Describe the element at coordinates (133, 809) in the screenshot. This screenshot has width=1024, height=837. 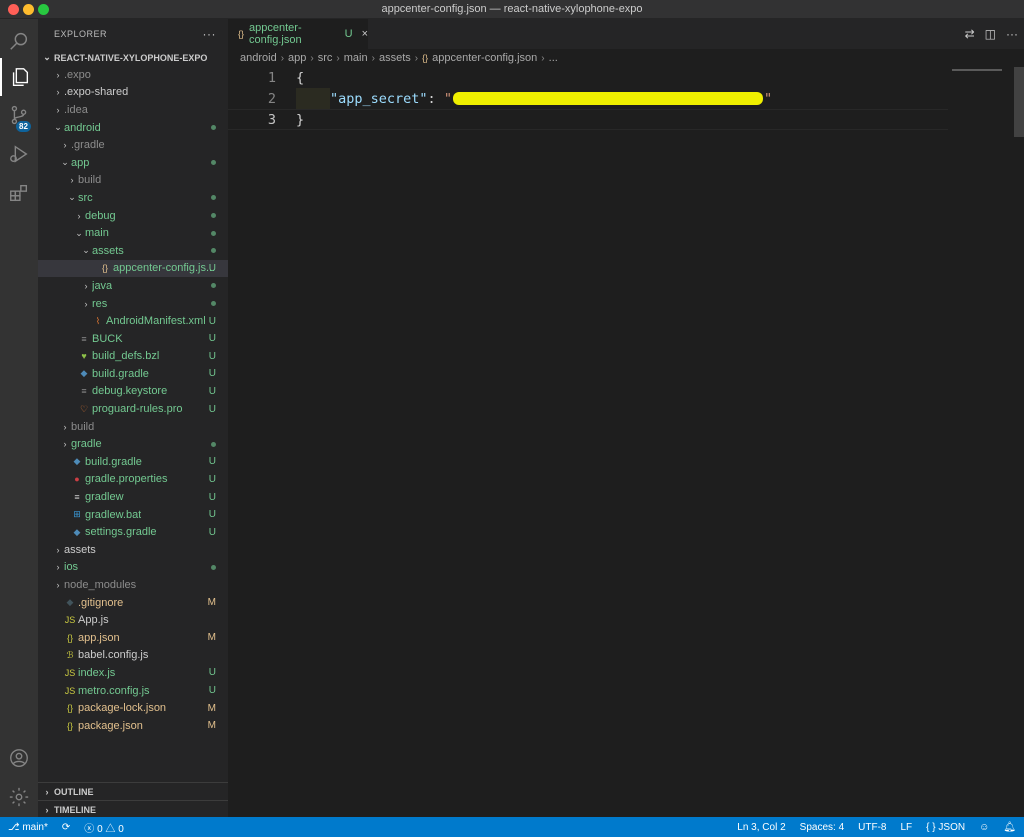
I see `timeline-section: › TIMELINE` at that location.